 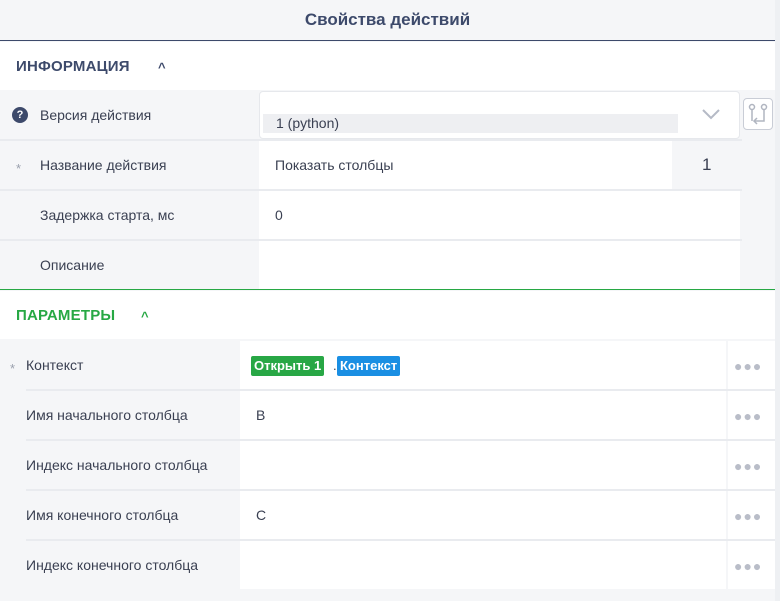 I want to click on params-section-title: ПАРАМЕТРЫ, so click(x=66, y=315).